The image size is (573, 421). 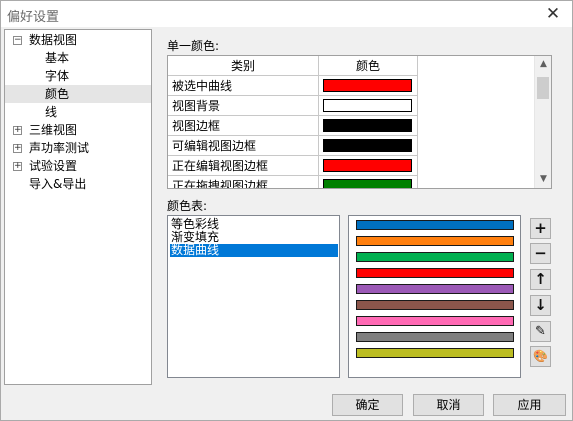 I want to click on apply-button: 应用, so click(x=529, y=405).